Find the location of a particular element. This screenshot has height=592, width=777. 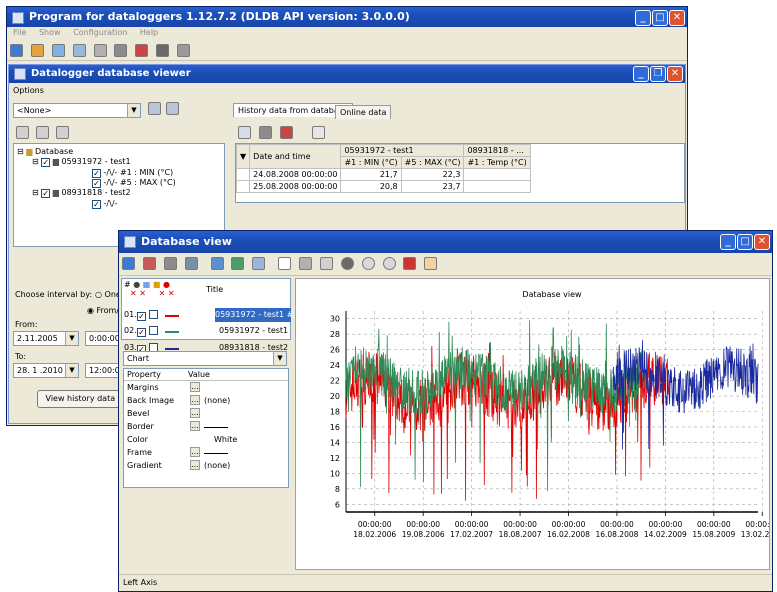

edit-icon is located at coordinates (305, 263).